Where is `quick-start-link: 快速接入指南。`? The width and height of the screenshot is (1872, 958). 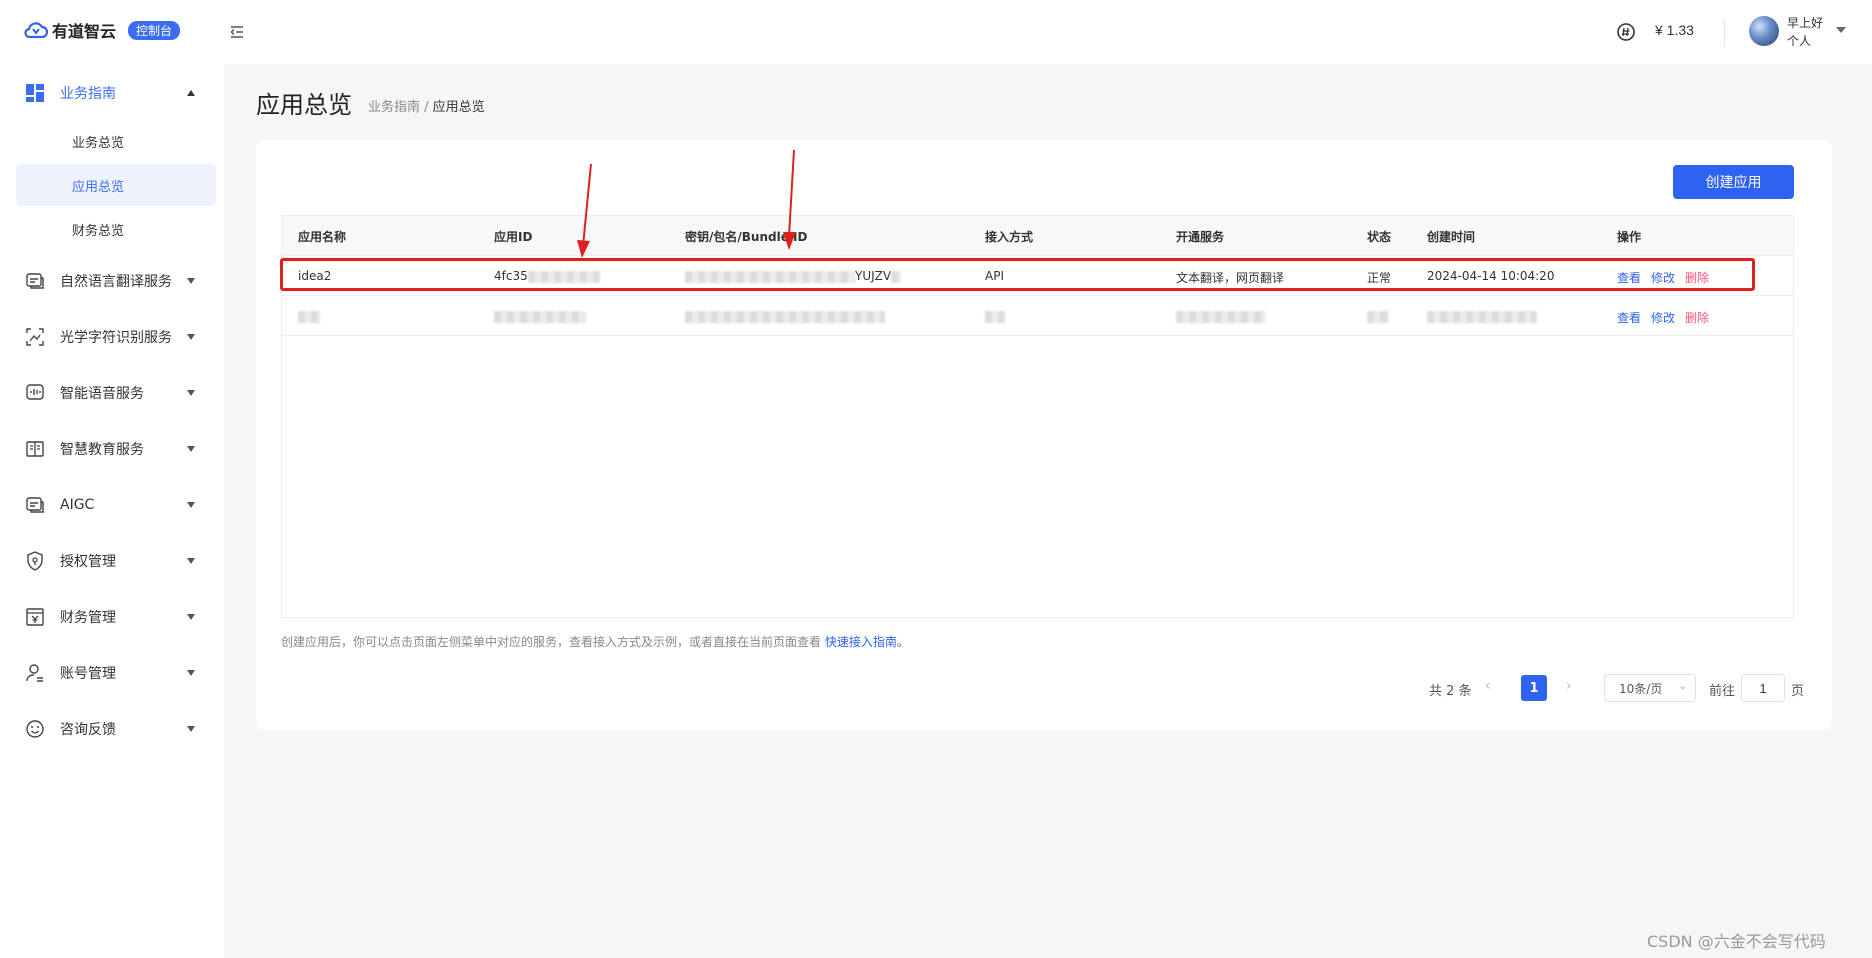
quick-start-link: 快速接入指南。 is located at coordinates (867, 642).